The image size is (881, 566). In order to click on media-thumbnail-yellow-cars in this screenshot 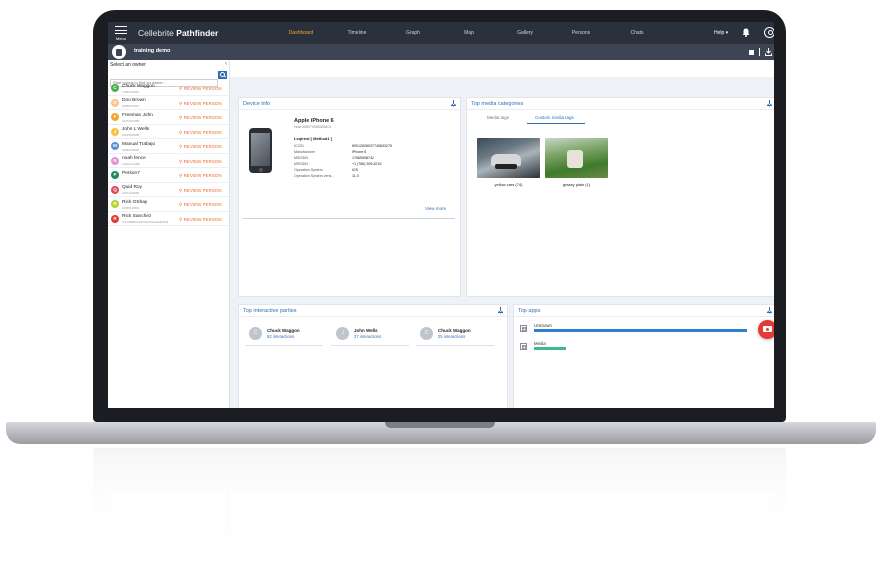, I will do `click(508, 158)`.